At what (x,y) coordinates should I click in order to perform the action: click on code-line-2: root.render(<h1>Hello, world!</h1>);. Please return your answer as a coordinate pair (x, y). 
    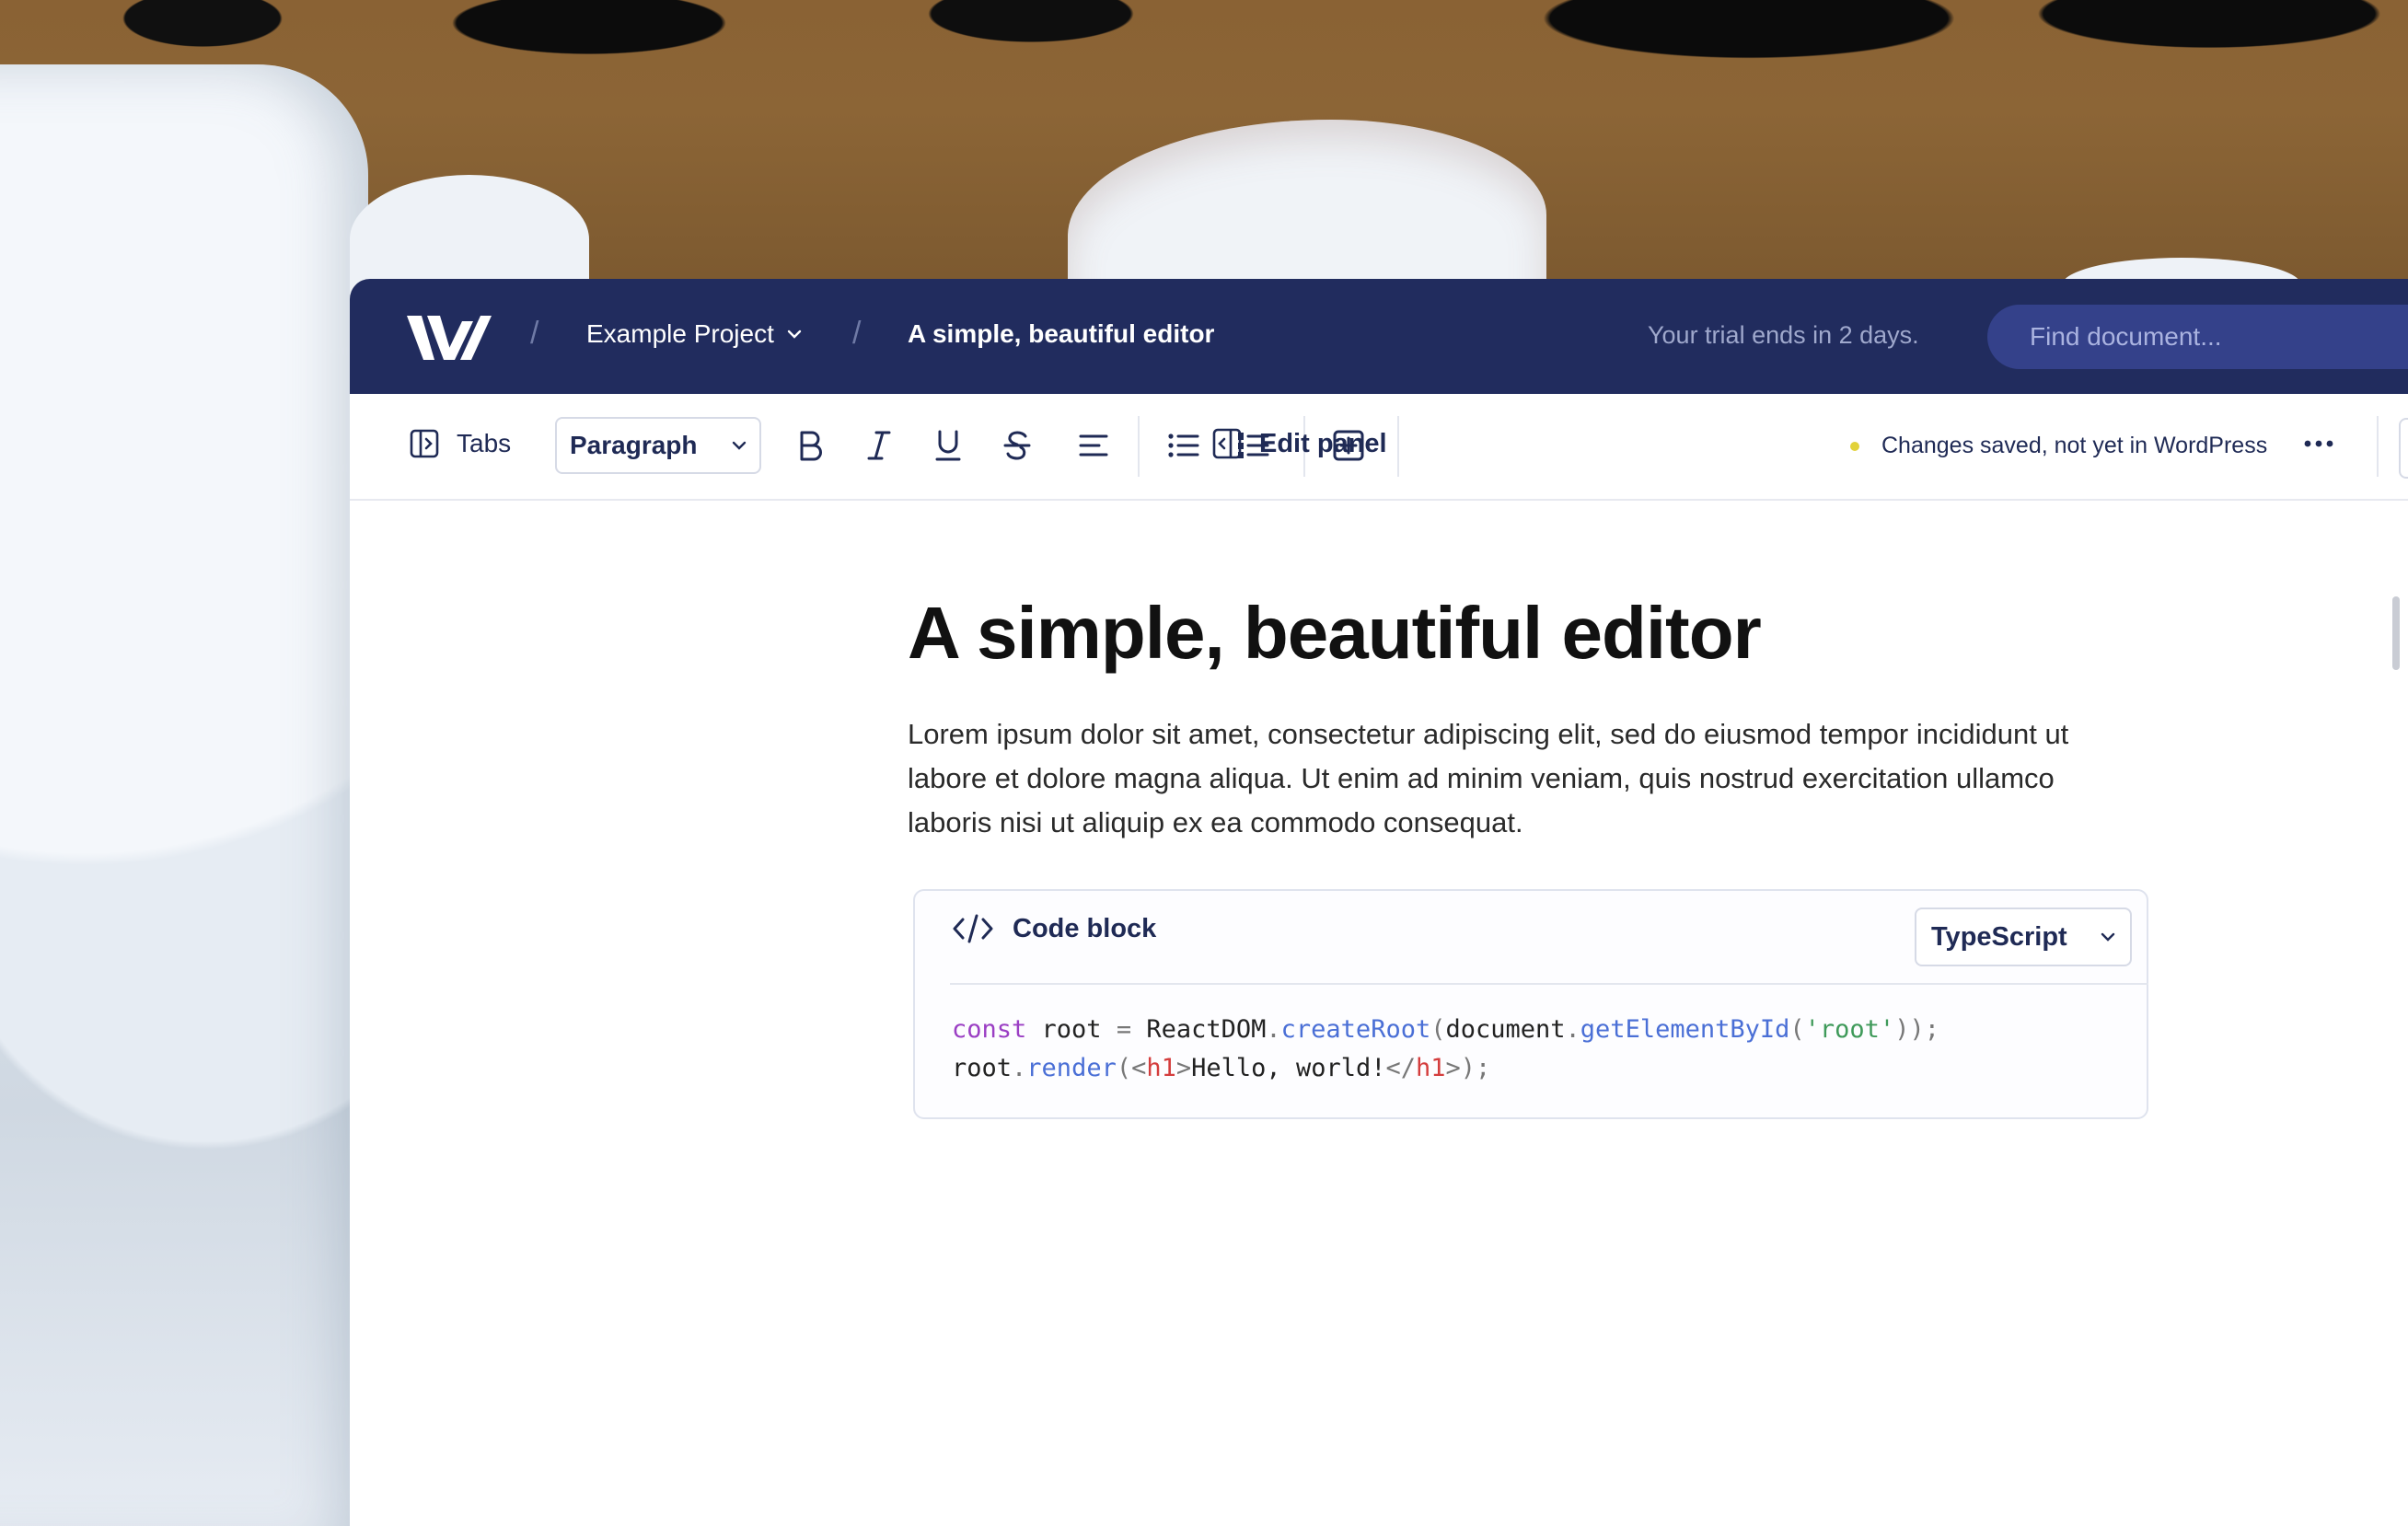
    Looking at the image, I should click on (1221, 1068).